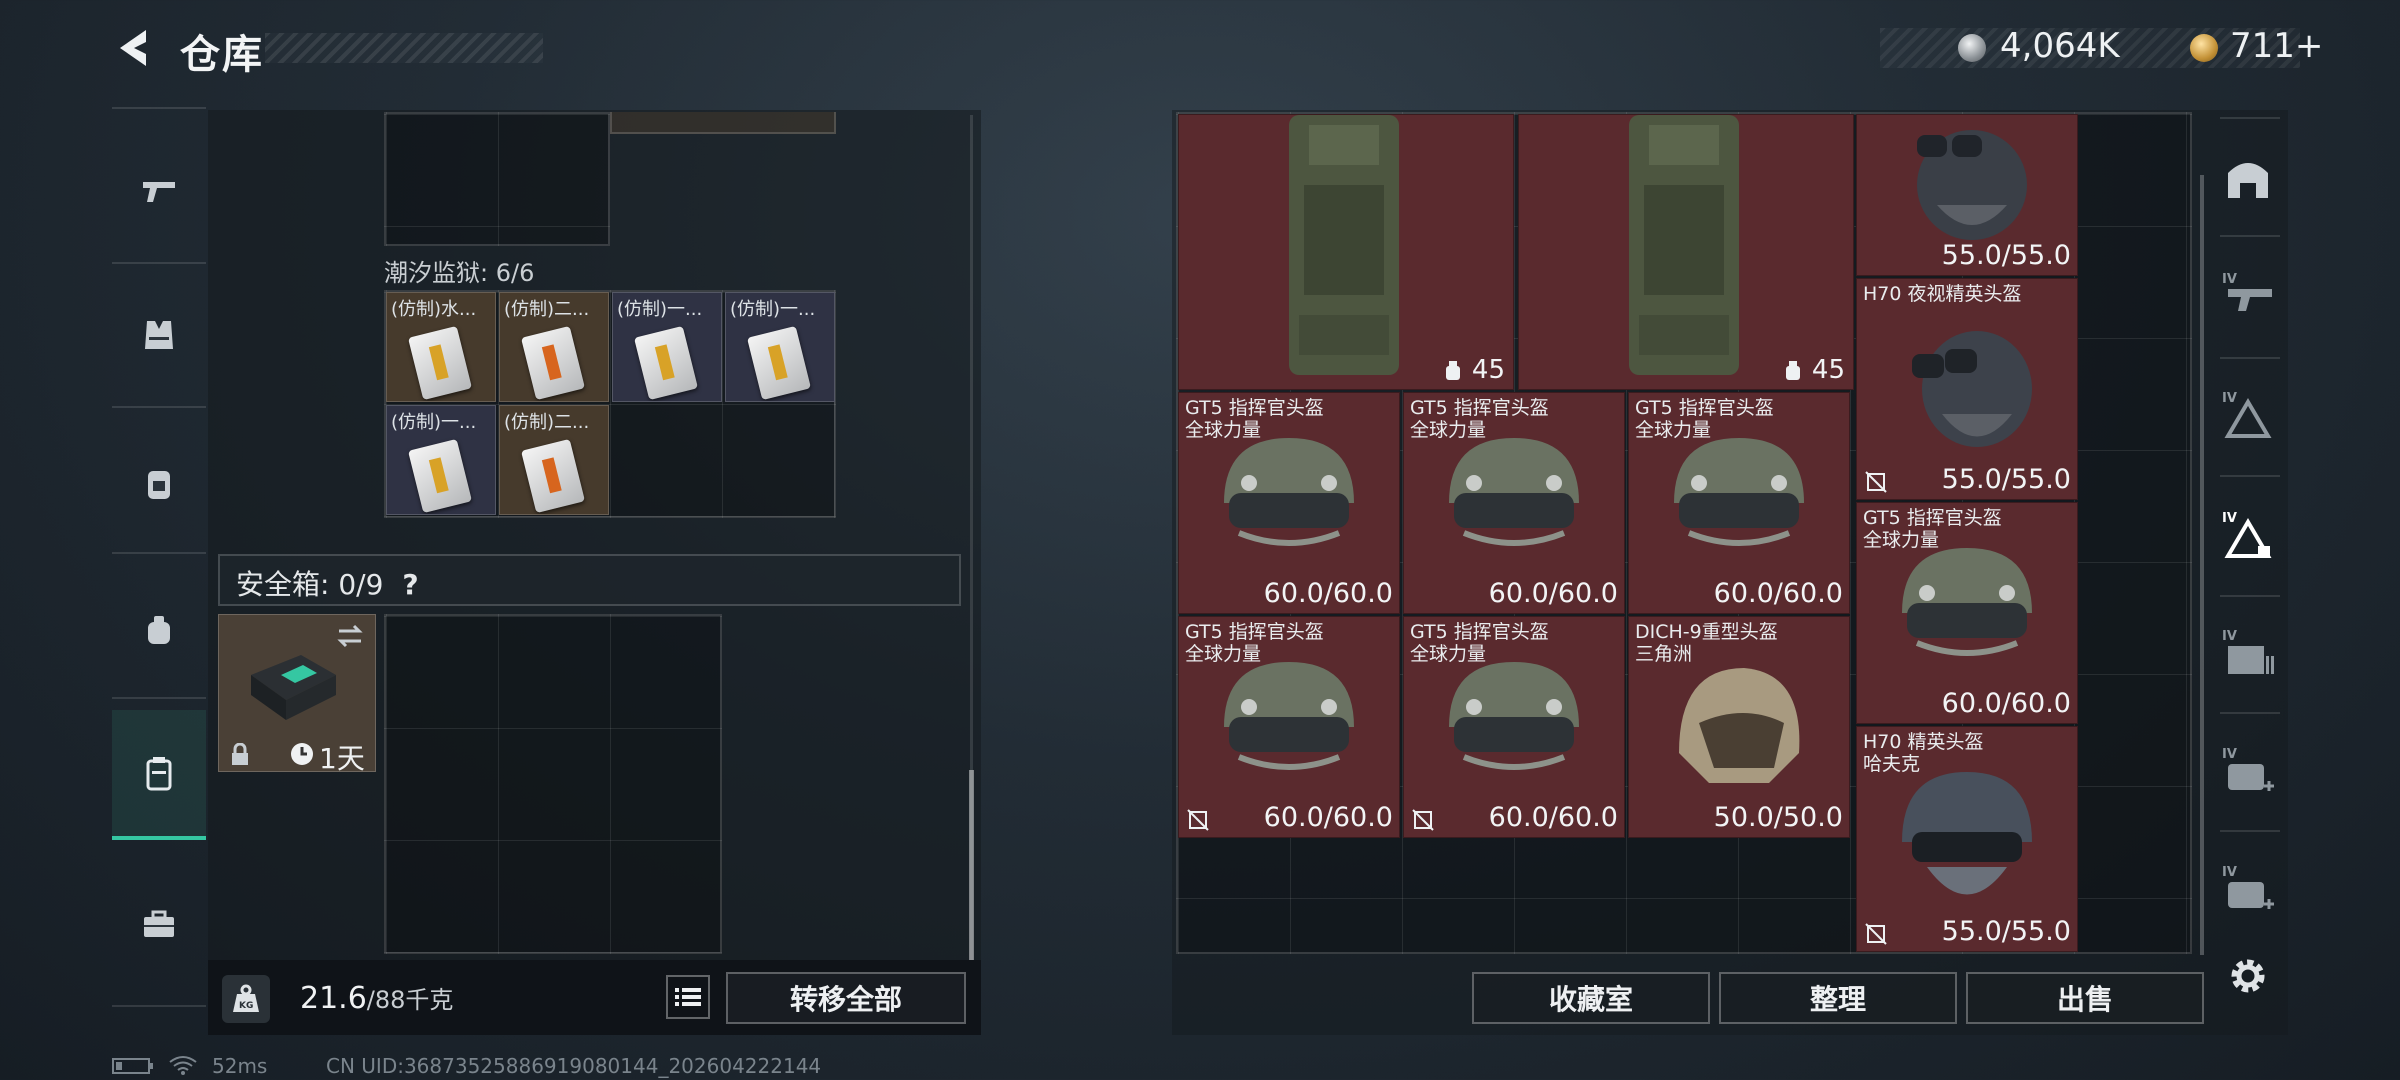 The image size is (2400, 1080). What do you see at coordinates (846, 998) in the screenshot?
I see `transfer-all-button: 转移全部` at bounding box center [846, 998].